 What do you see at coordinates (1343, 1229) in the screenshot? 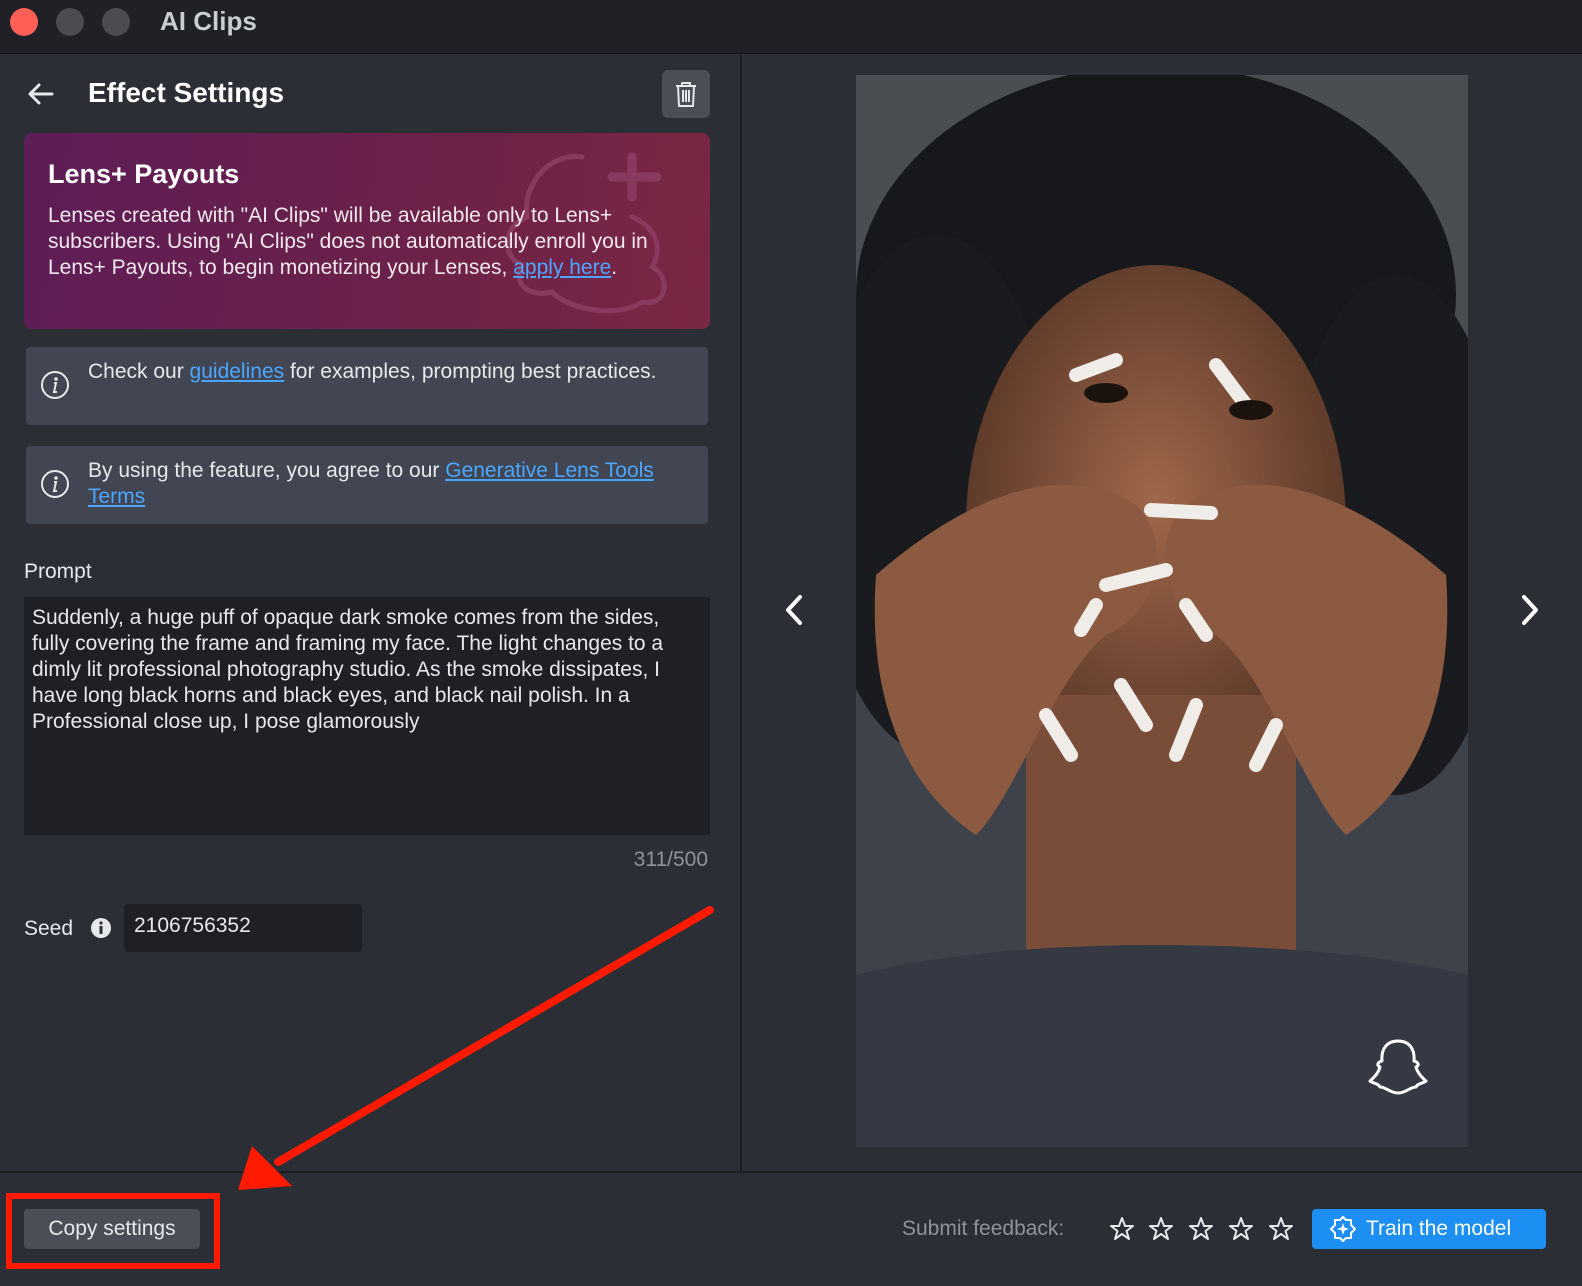
I see `sparkle-badge-icon` at bounding box center [1343, 1229].